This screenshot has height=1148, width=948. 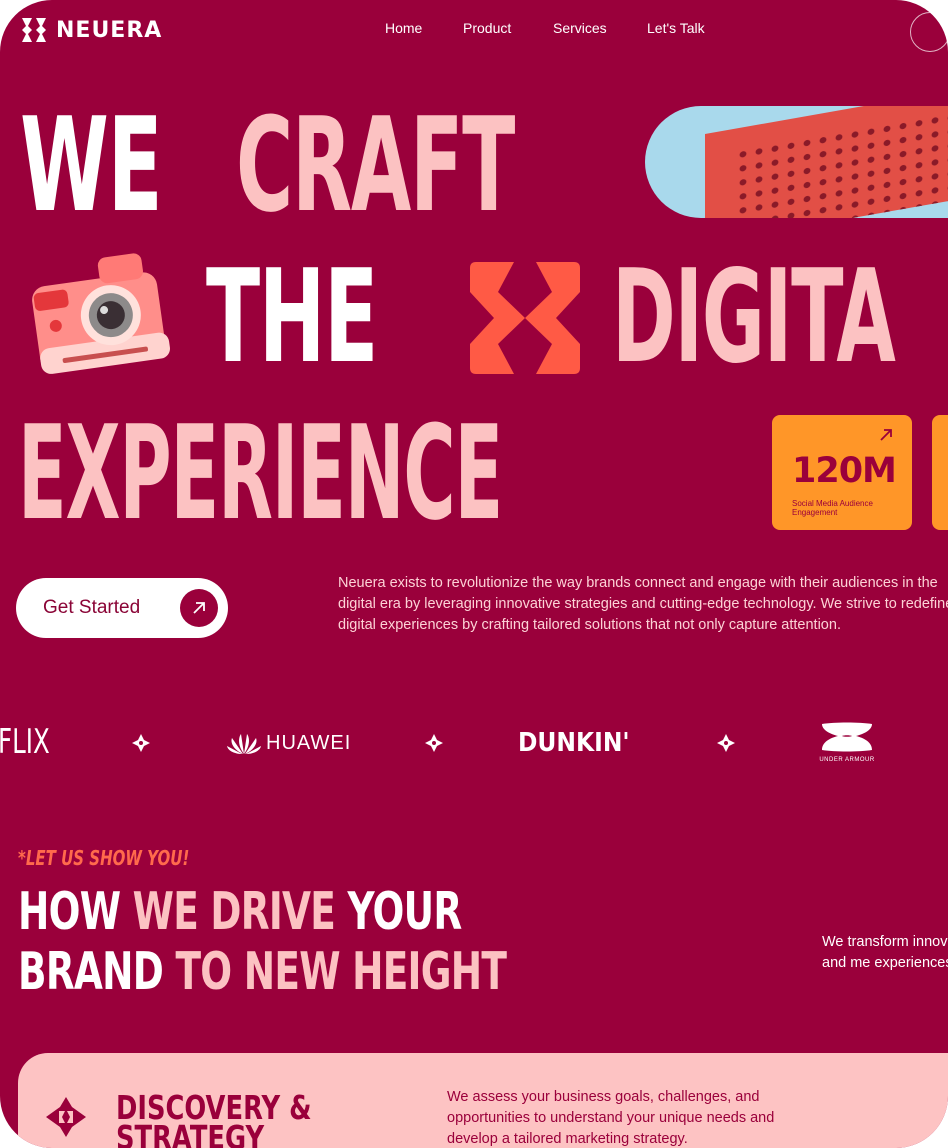 I want to click on hero-word-digital: DIGITA, so click(x=754, y=317).